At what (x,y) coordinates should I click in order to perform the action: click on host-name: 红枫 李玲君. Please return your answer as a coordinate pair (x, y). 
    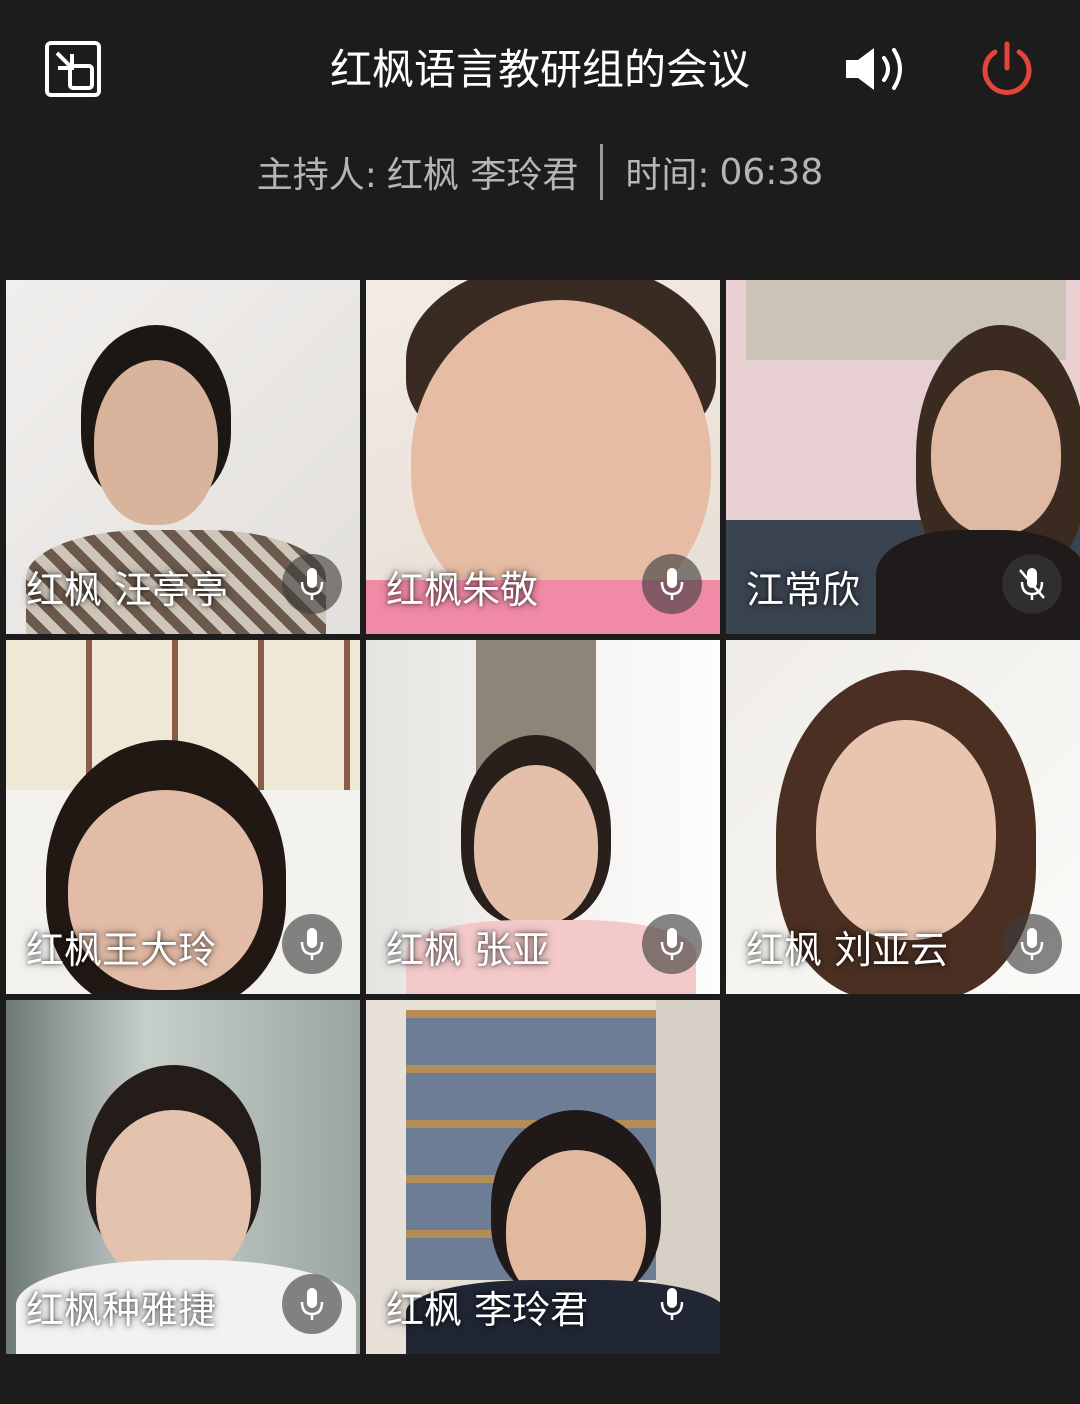
    Looking at the image, I should click on (482, 175).